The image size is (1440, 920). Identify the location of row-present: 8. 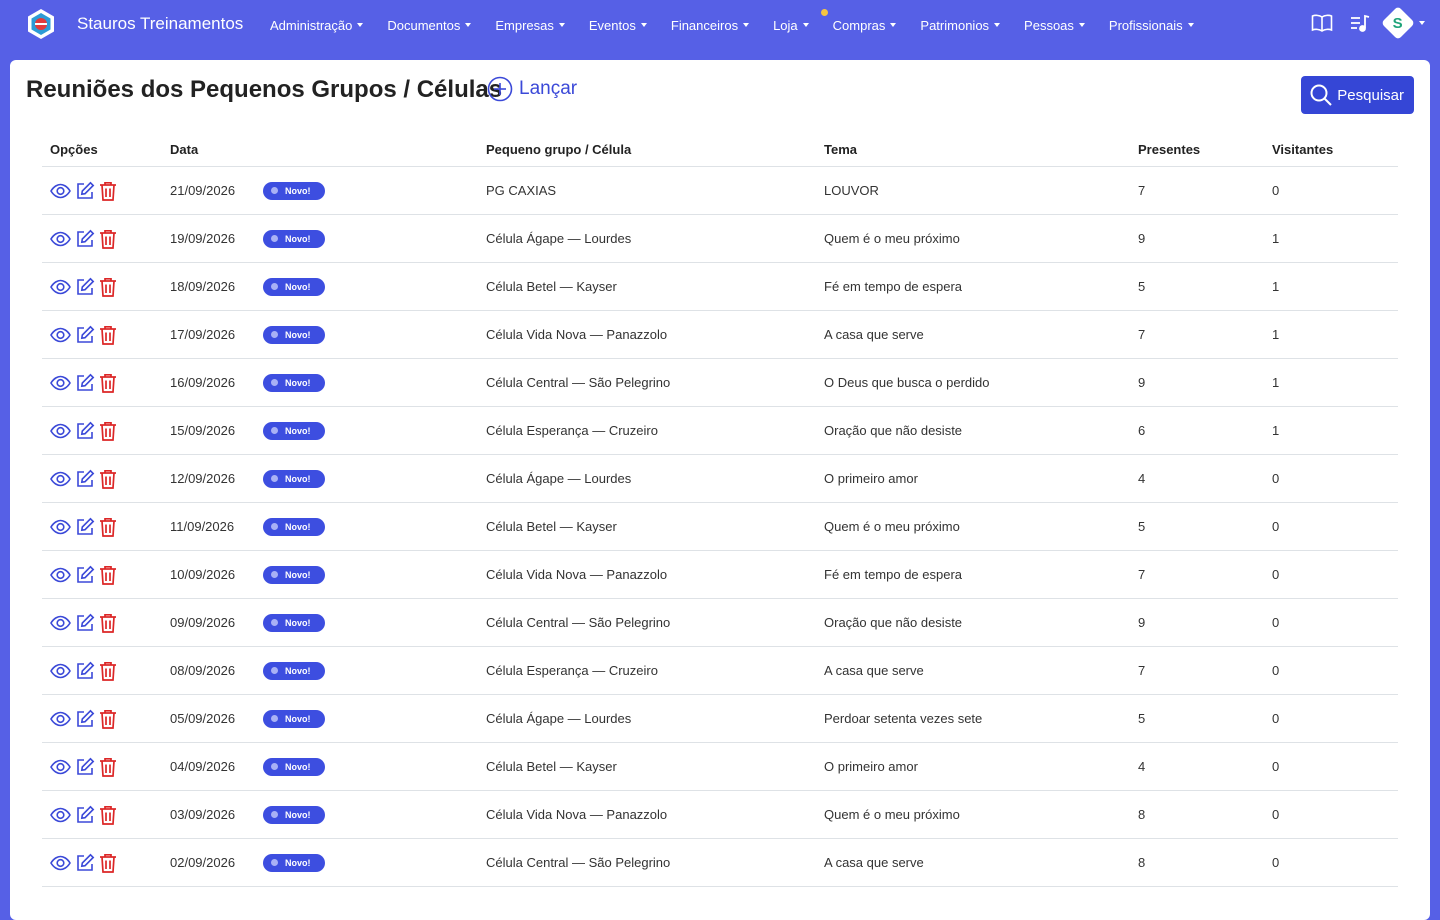
(1197, 862).